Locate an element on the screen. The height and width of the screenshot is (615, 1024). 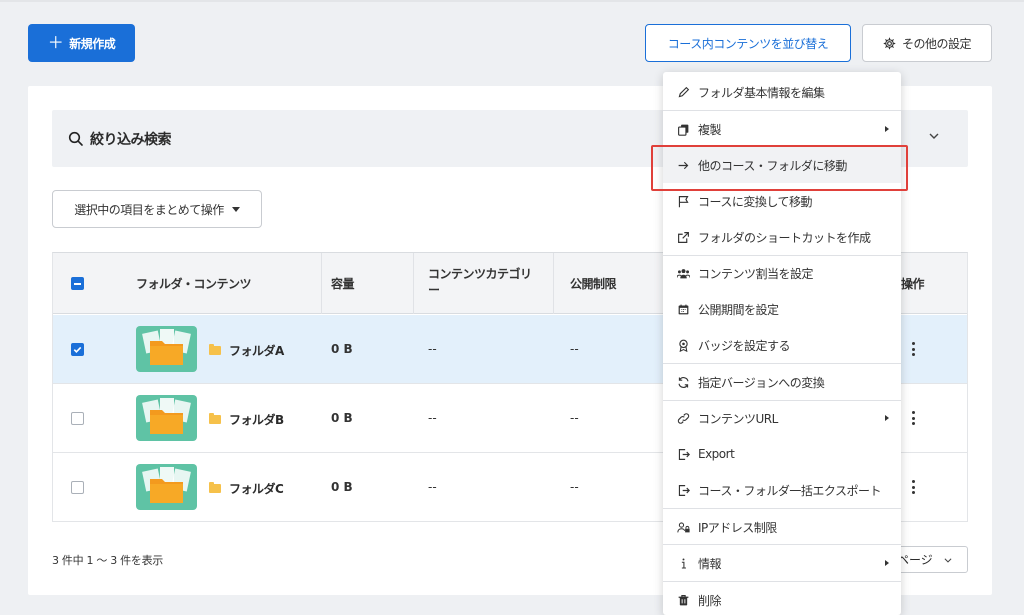
select-all-checkbox is located at coordinates (77, 283).